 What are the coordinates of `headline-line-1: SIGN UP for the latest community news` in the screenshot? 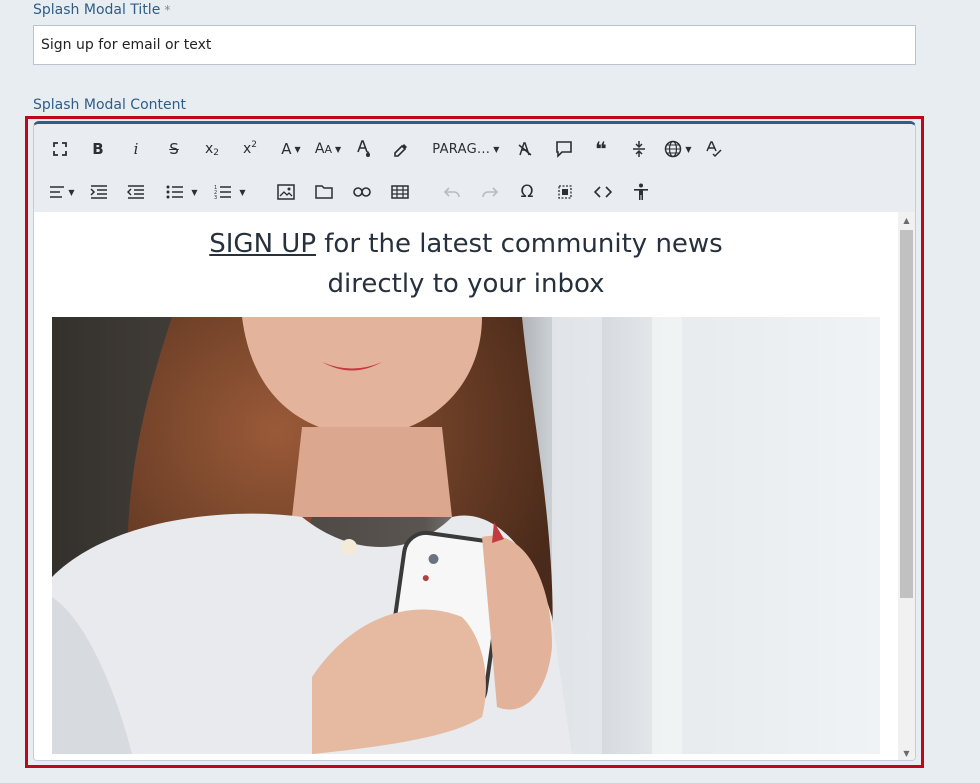 It's located at (466, 244).